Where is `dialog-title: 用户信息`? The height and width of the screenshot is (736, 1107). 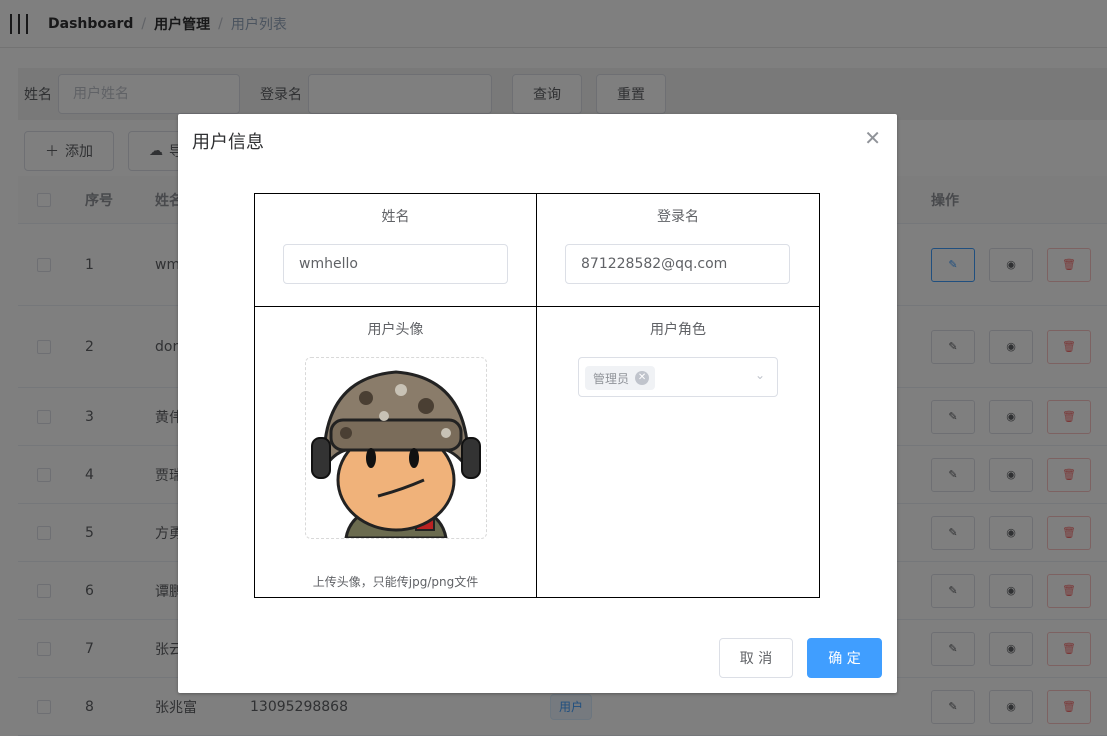 dialog-title: 用户信息 is located at coordinates (228, 142).